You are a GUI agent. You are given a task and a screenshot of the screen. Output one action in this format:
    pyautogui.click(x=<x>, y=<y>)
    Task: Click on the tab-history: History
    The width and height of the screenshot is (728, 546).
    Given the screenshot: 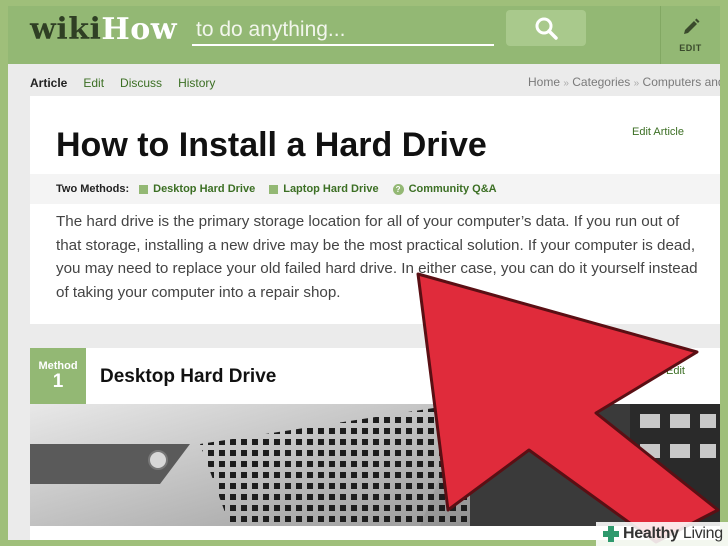 What is the action you would take?
    pyautogui.click(x=196, y=83)
    